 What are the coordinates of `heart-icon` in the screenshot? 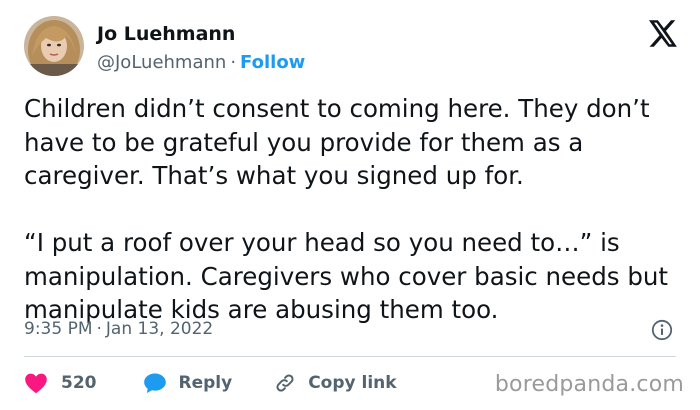 It's located at (36, 383).